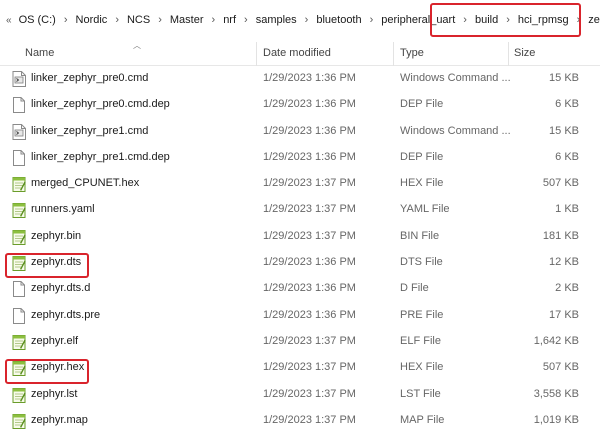 This screenshot has width=600, height=438. Describe the element at coordinates (276, 20) in the screenshot. I see `breadcrumb-item: samples` at that location.